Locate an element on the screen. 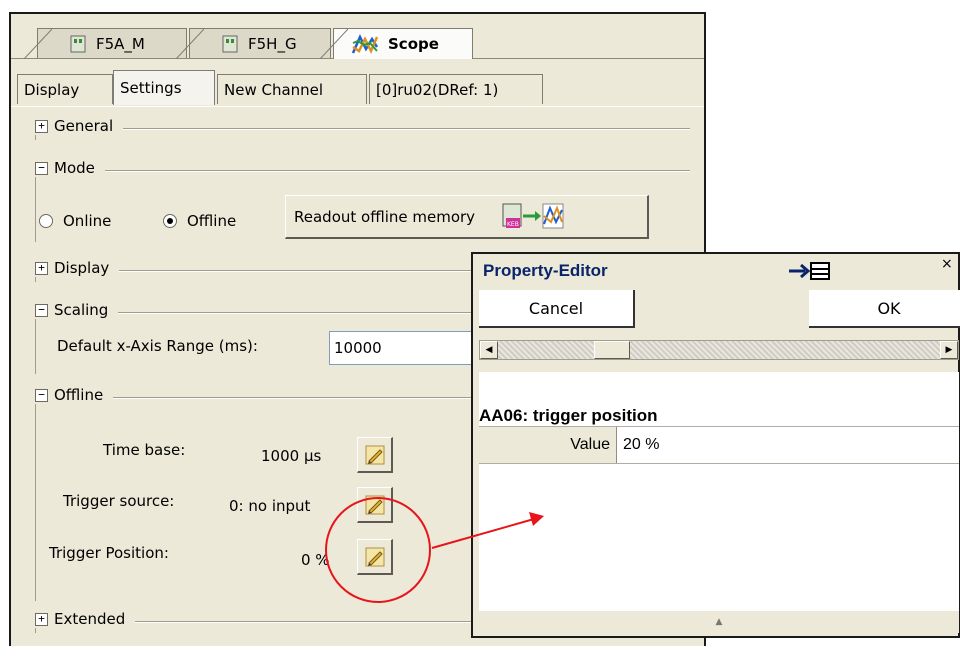  tab-label: Settings is located at coordinates (151, 88).